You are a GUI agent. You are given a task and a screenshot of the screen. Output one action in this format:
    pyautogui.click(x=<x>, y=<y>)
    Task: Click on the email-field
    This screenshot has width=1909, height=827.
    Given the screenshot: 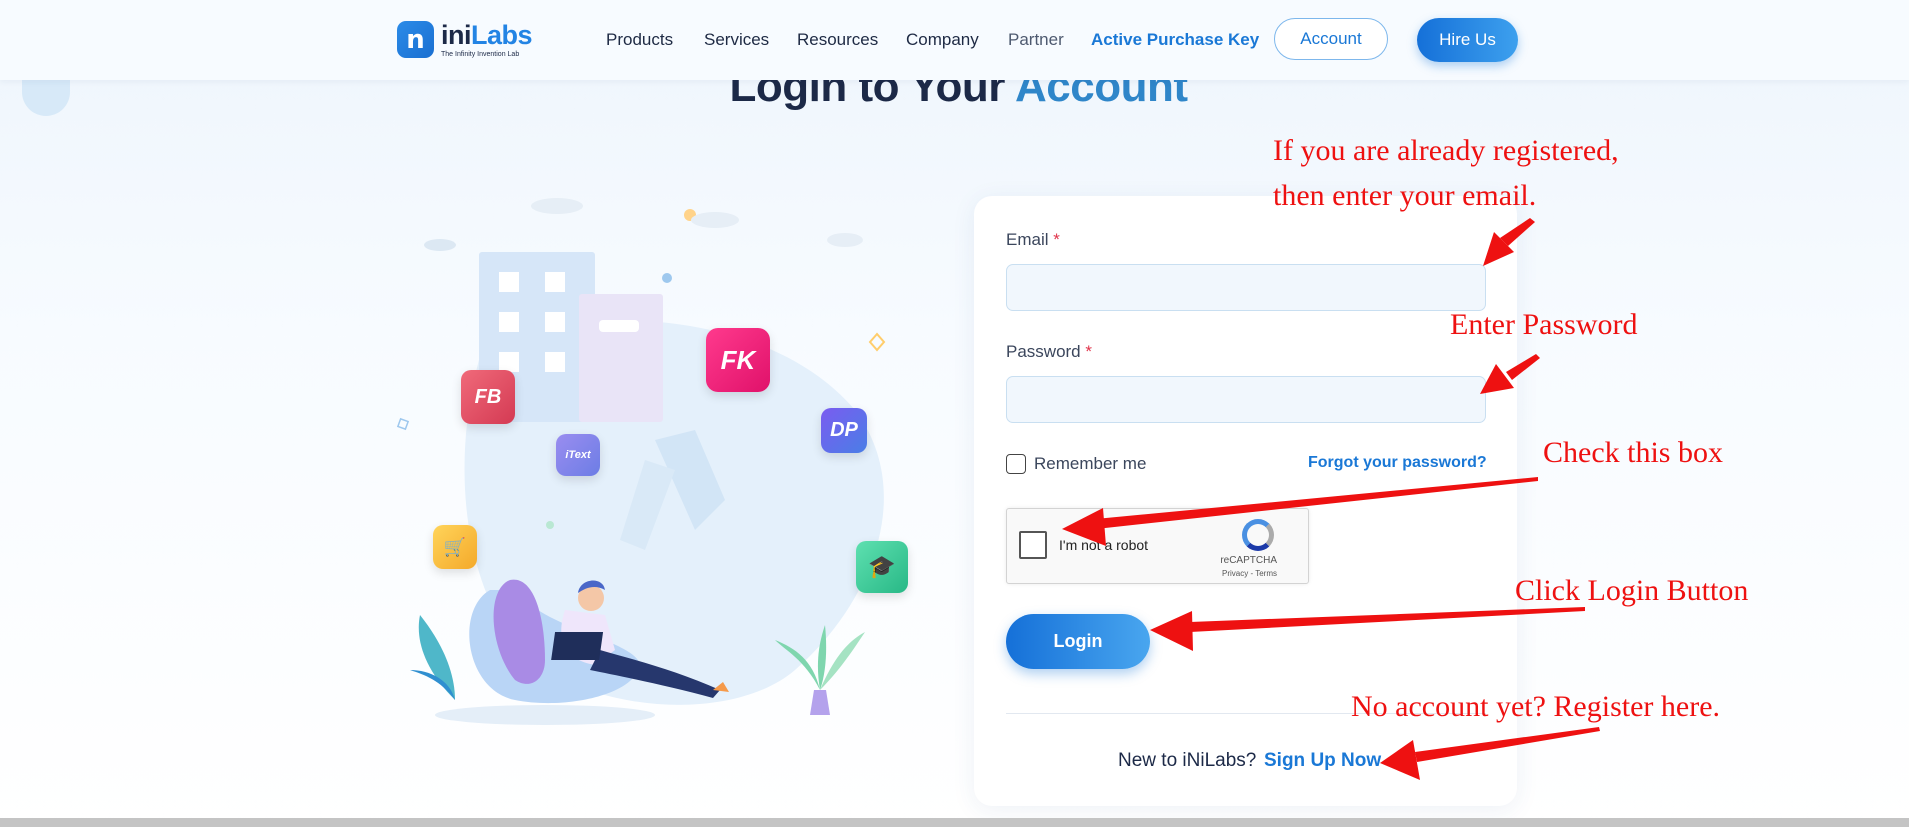 What is the action you would take?
    pyautogui.click(x=1246, y=287)
    